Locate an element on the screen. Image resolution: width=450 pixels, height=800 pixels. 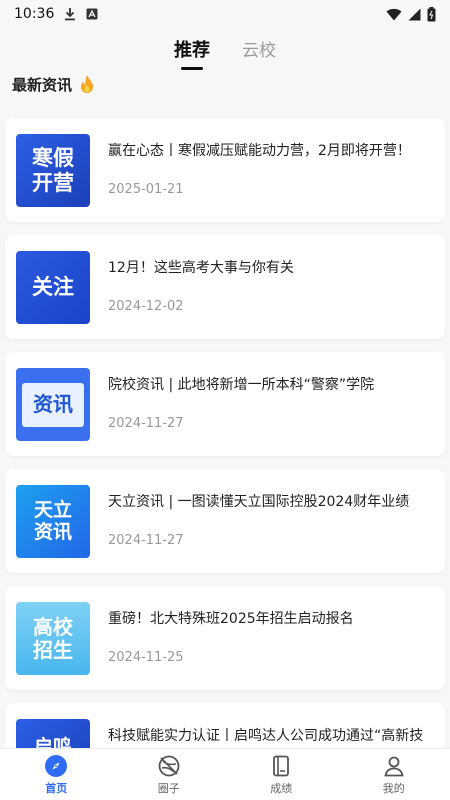
article-thumbnail: 天立 资讯 is located at coordinates (53, 521).